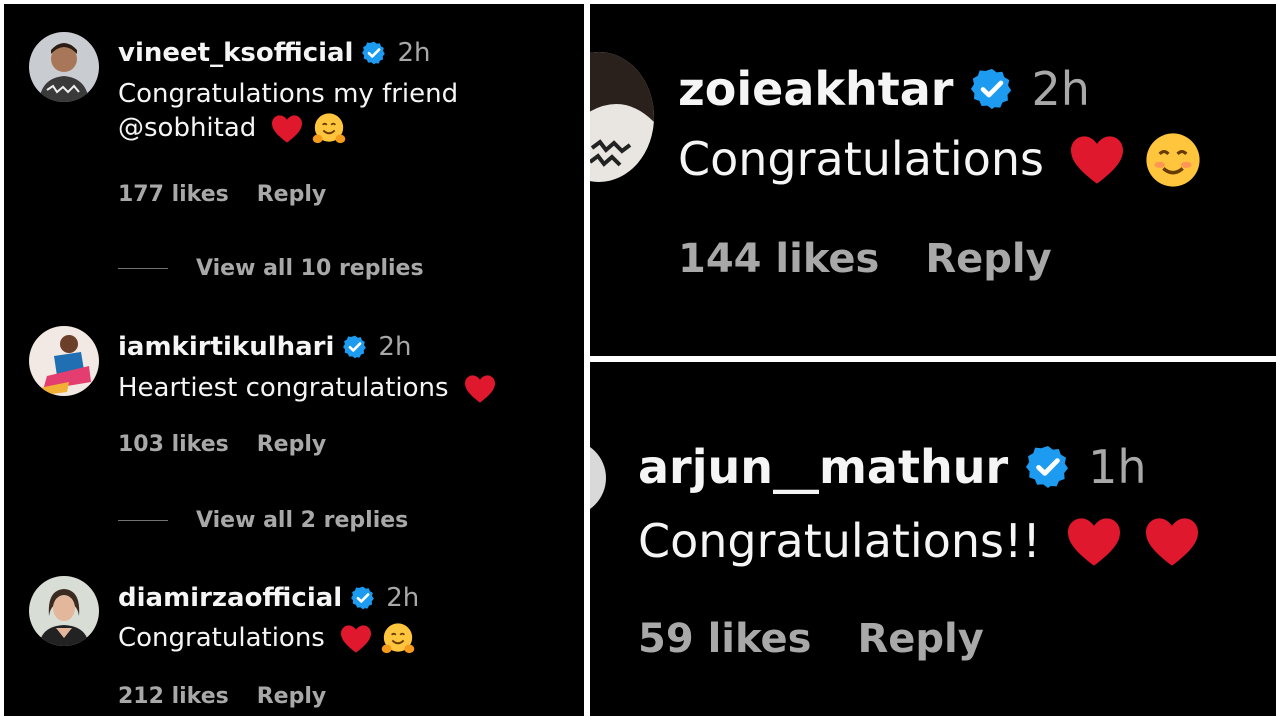 This screenshot has height=720, width=1280. What do you see at coordinates (173, 444) in the screenshot?
I see `likes-count: 103 likes` at bounding box center [173, 444].